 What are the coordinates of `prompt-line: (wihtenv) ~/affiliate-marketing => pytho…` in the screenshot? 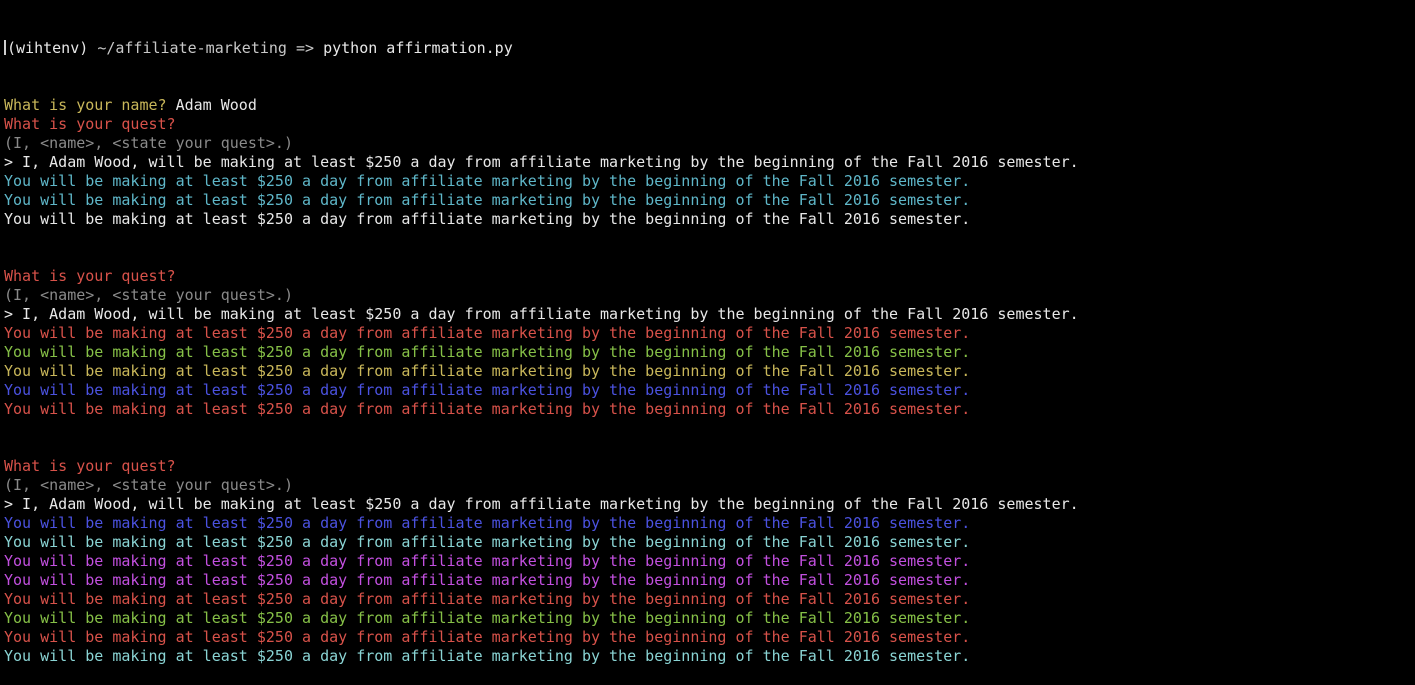 It's located at (706, 48).